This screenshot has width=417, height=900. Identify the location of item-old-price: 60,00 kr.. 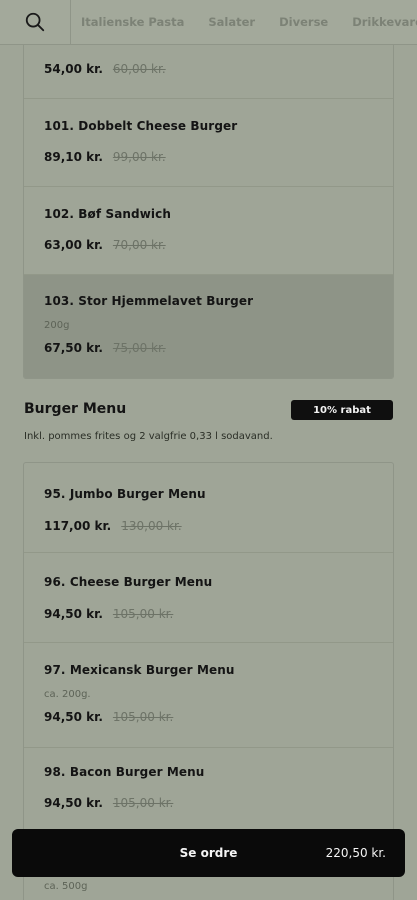
(139, 69).